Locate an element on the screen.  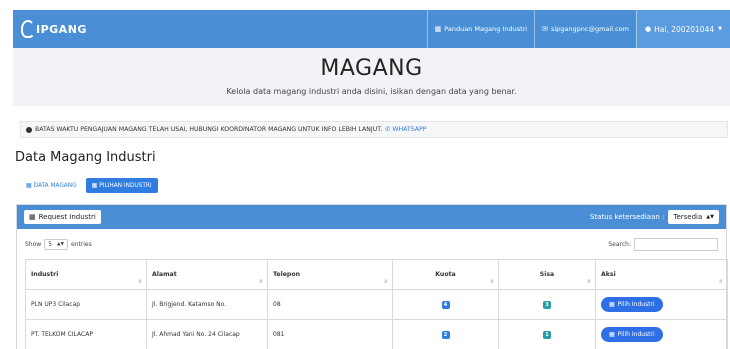
cell-alamat: Jl. Brigjend. Katamso No. is located at coordinates (207, 304).